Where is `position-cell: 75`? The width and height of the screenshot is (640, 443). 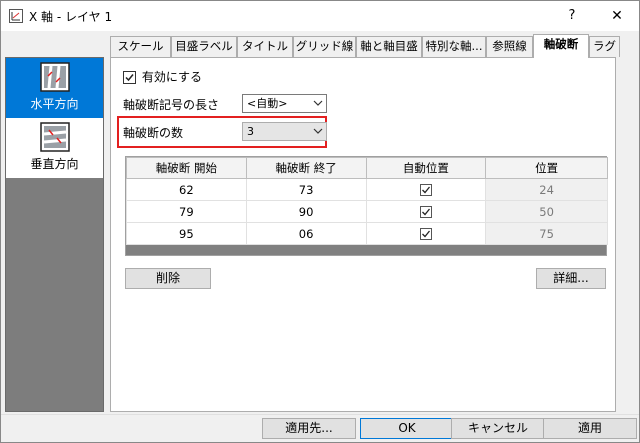
position-cell: 75 is located at coordinates (546, 233).